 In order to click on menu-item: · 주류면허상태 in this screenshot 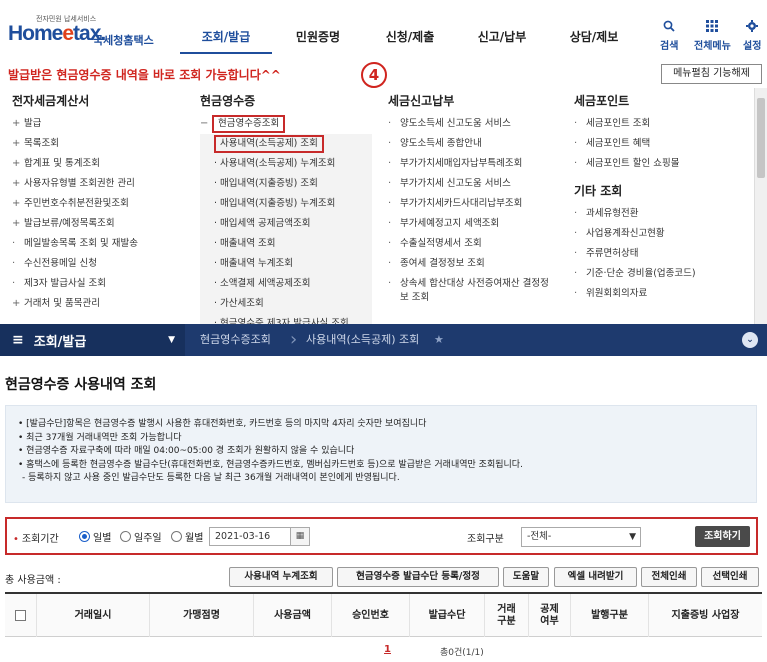, I will do `click(635, 254)`.